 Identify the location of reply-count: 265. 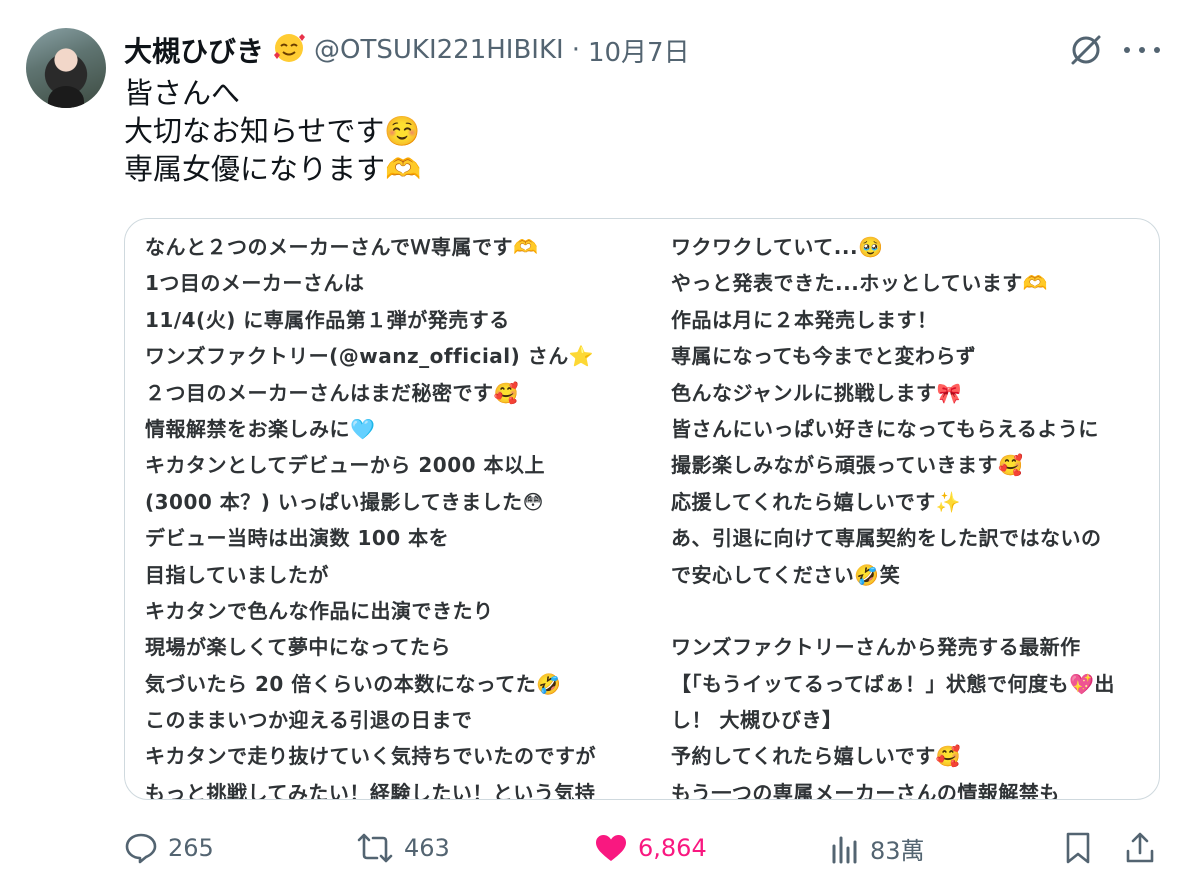
(191, 848).